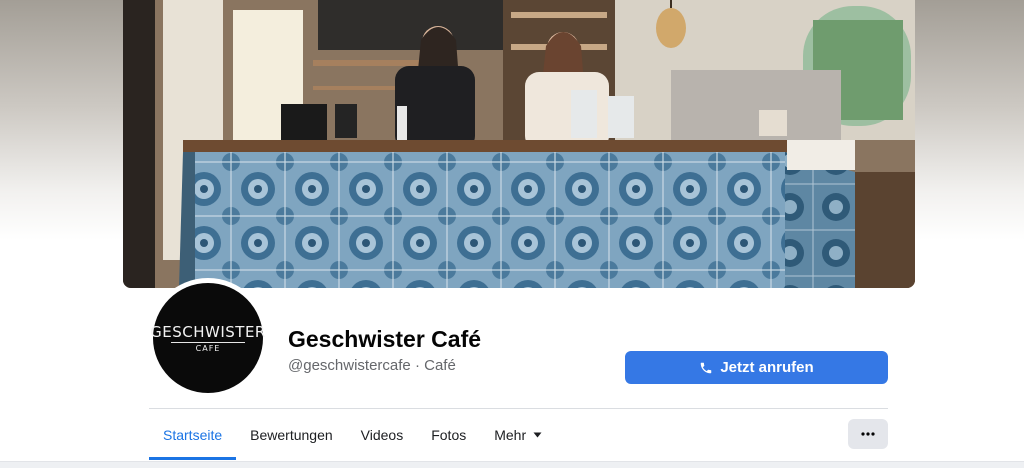 The image size is (1024, 468). I want to click on tab-bewertungen: Bewertungen, so click(291, 435).